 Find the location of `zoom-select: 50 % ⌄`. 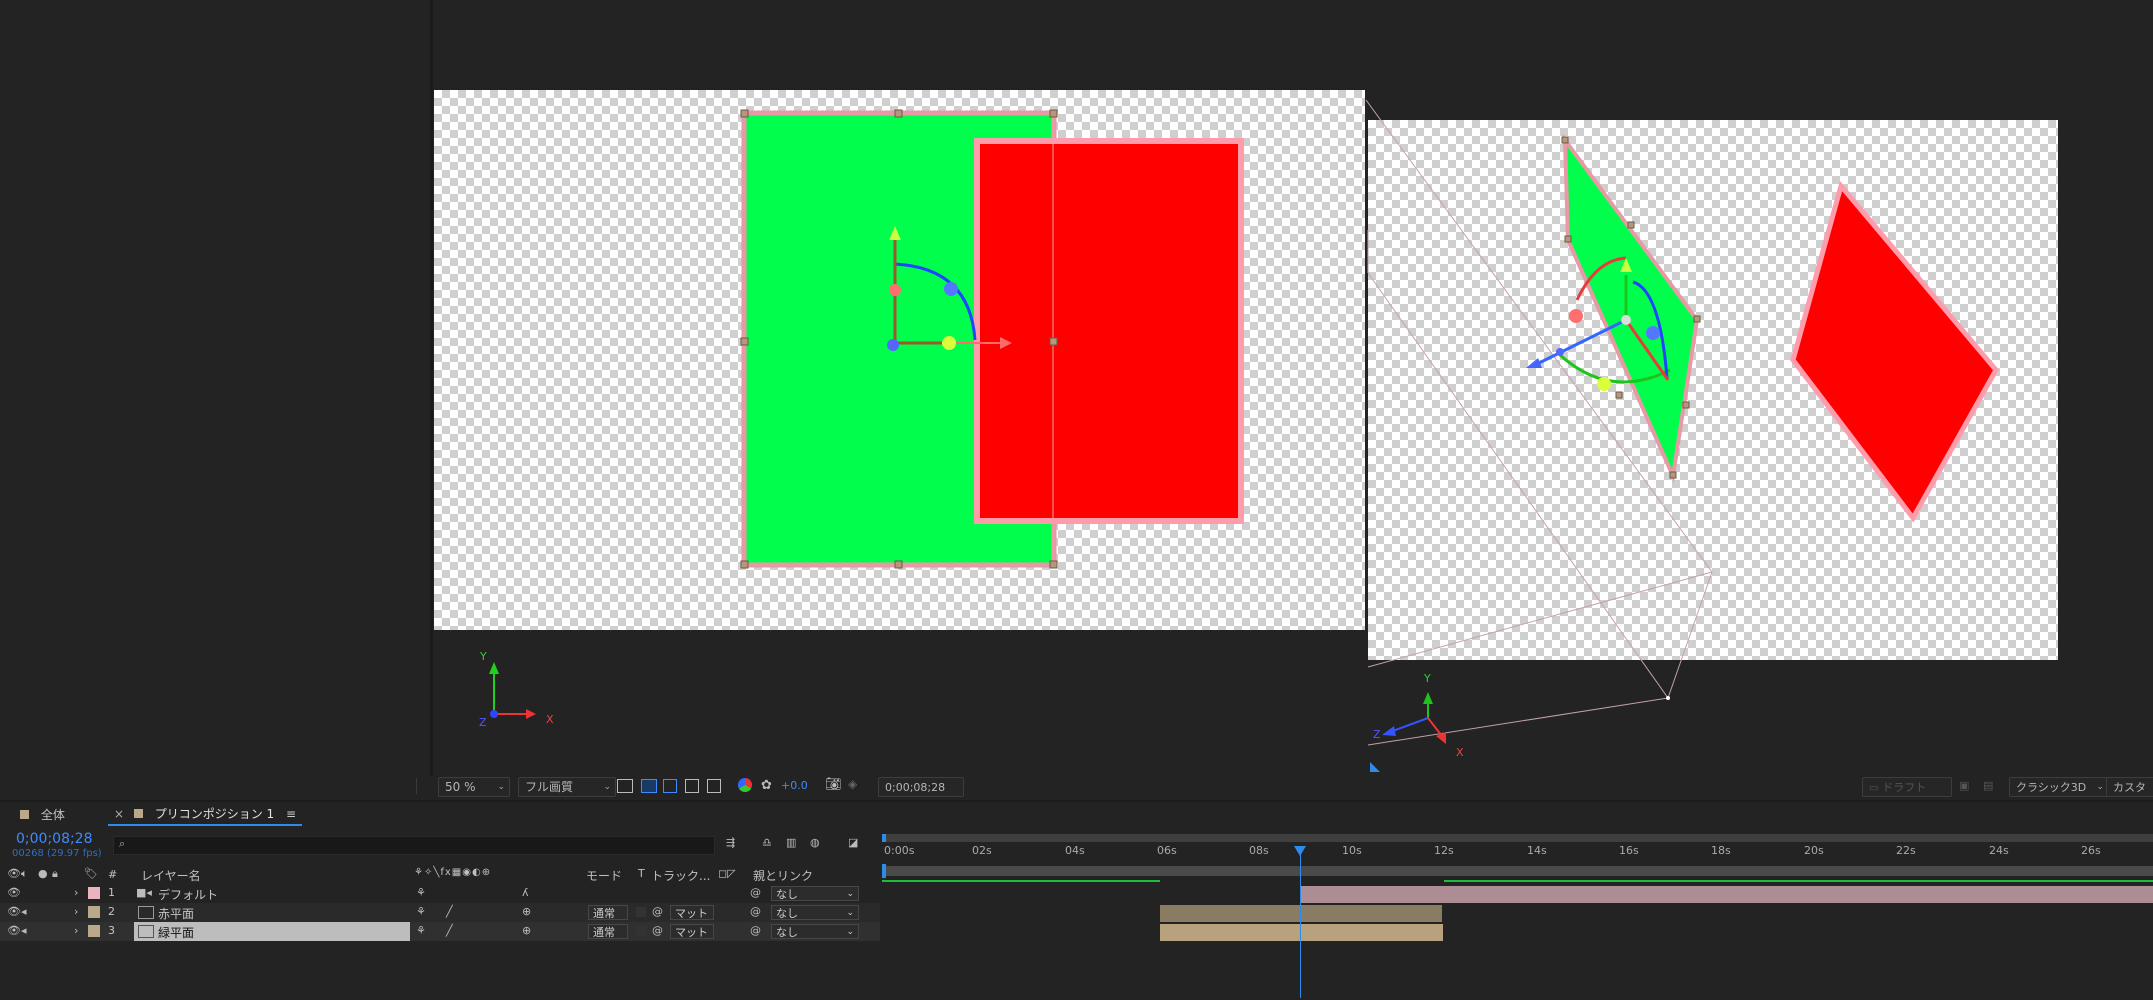

zoom-select: 50 % ⌄ is located at coordinates (474, 787).